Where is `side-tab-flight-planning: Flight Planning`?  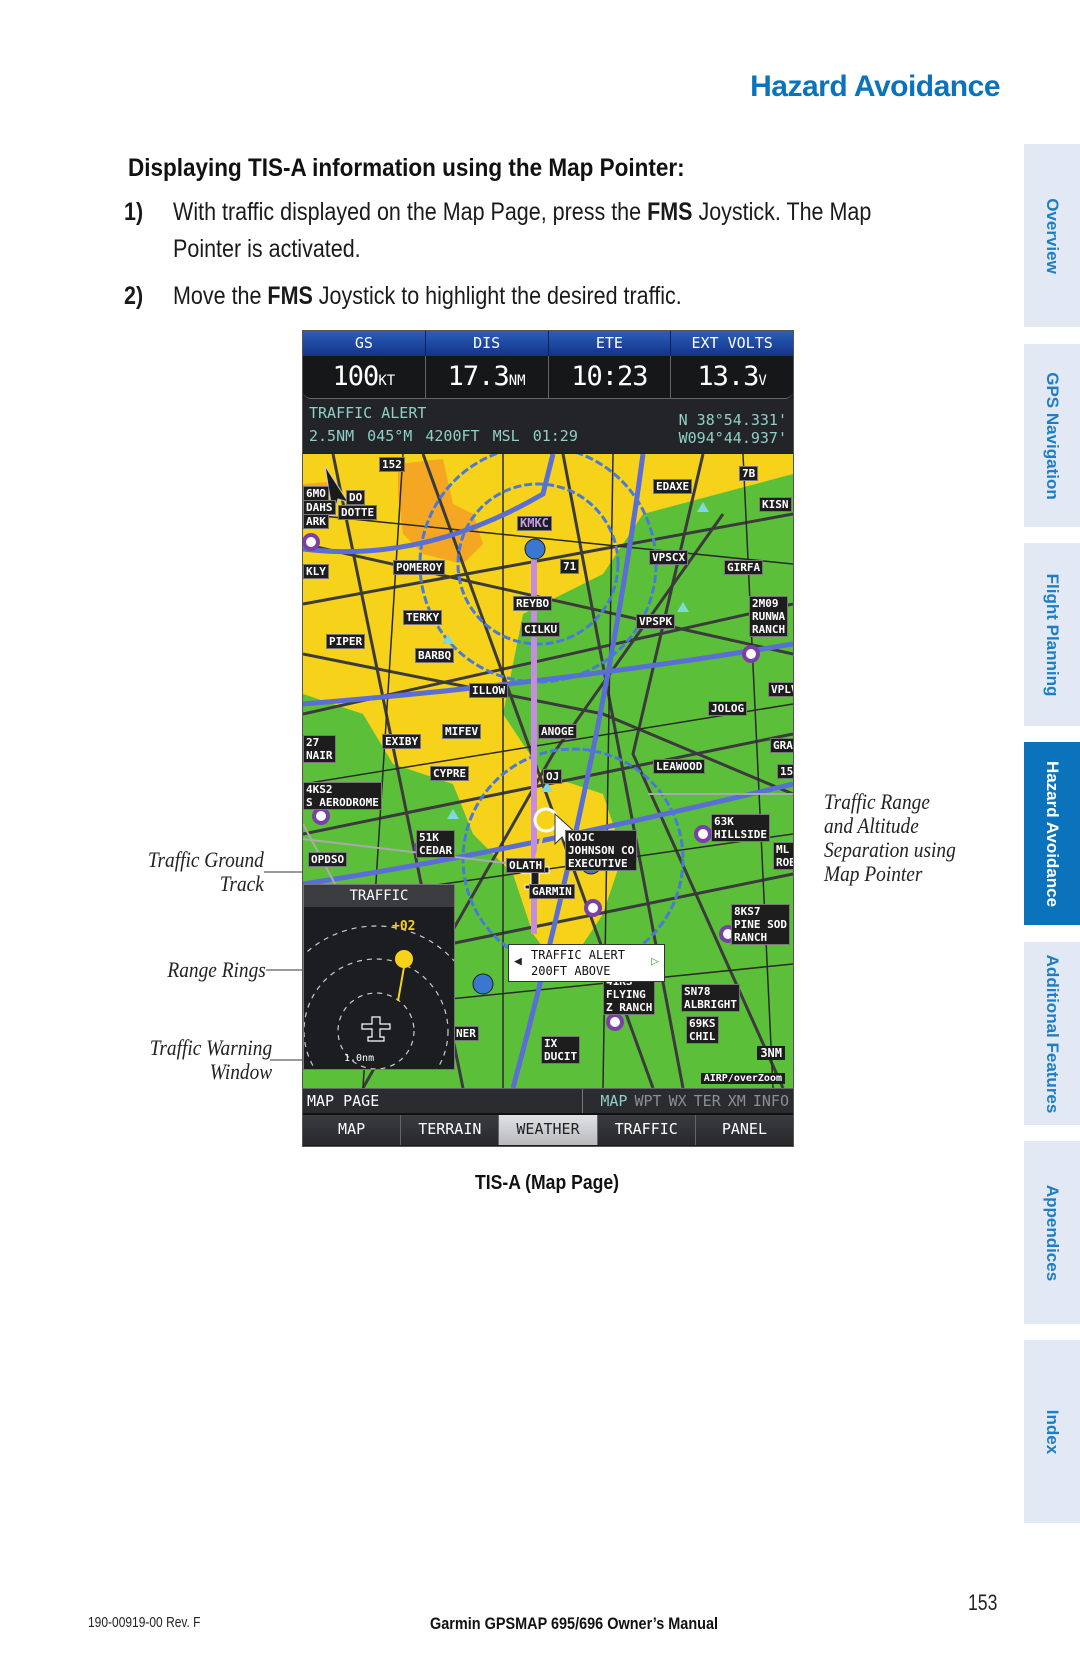
side-tab-flight-planning: Flight Planning is located at coordinates (1052, 634).